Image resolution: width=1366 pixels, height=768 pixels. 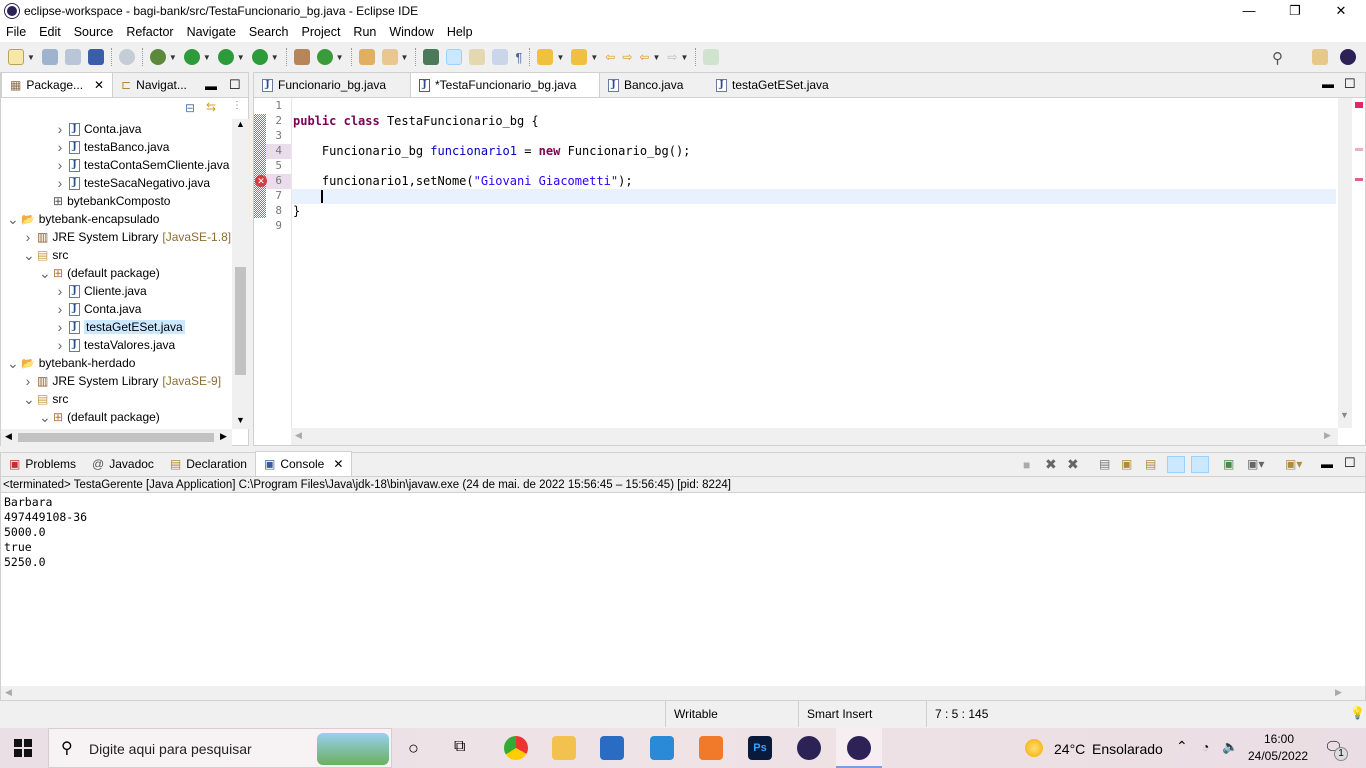 I want to click on editor-vertical-scrollbar: ▼, so click(x=1345, y=263).